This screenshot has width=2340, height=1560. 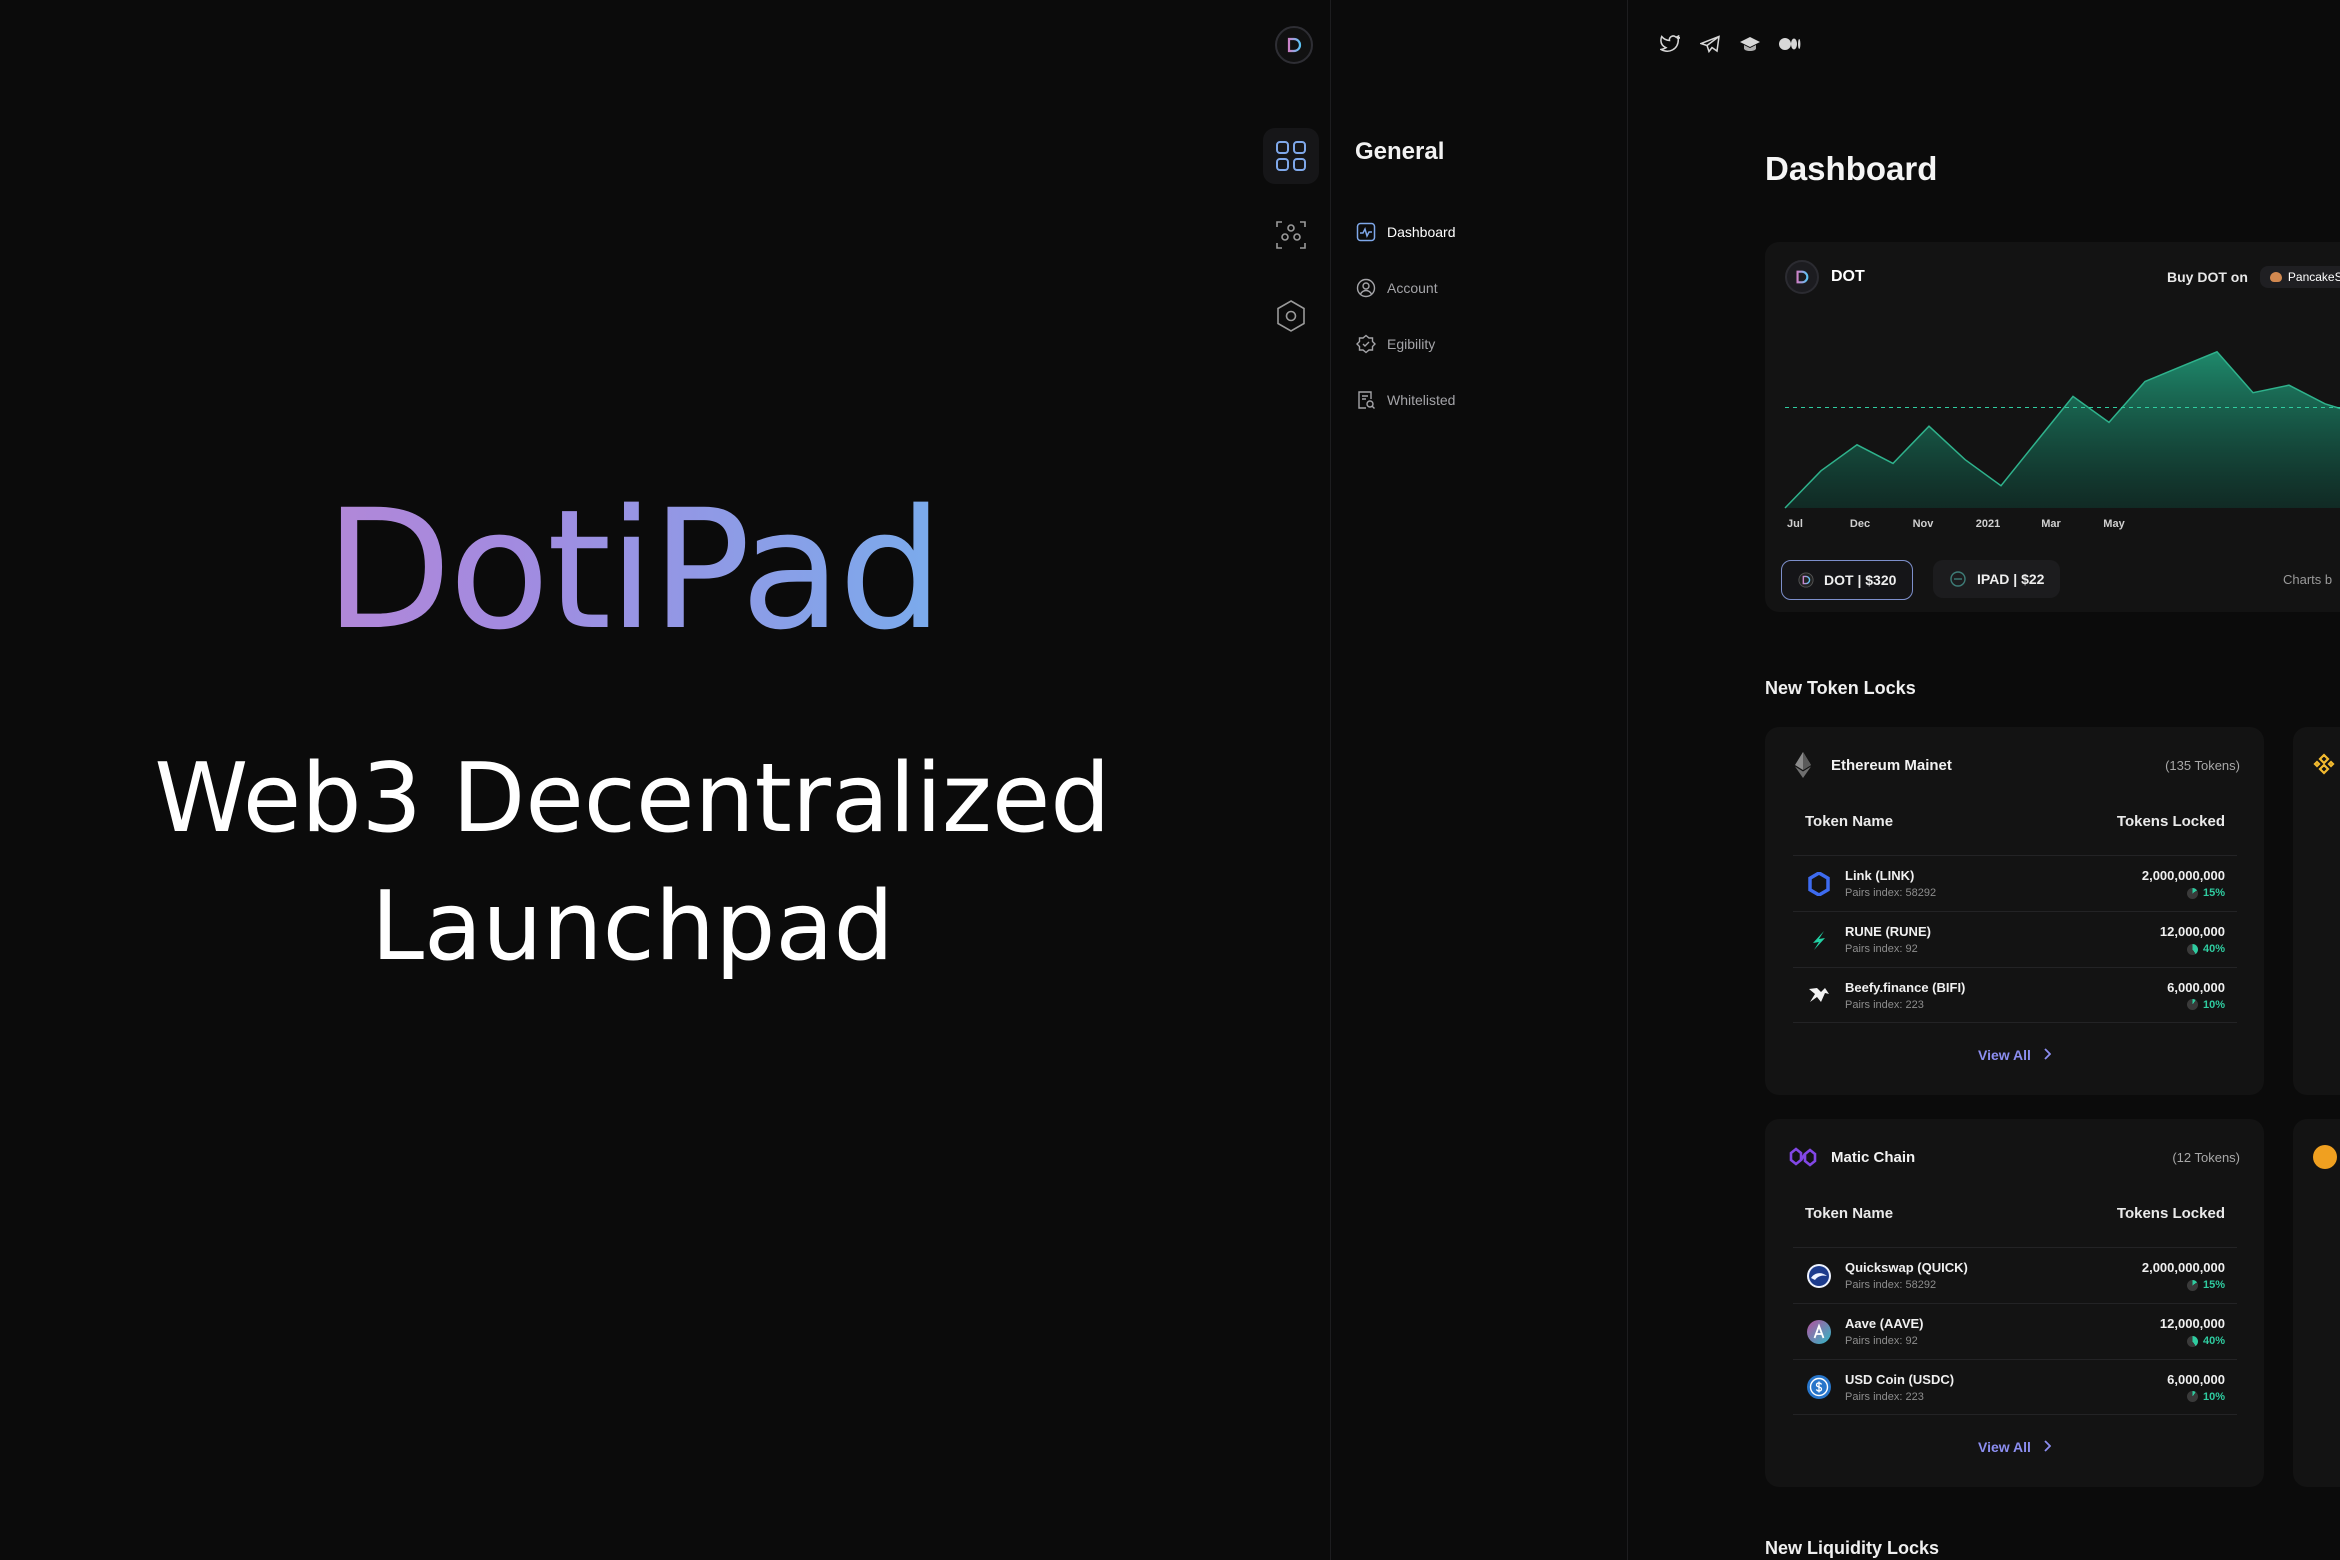 I want to click on nav-item-label: Dashboard, so click(x=1421, y=232).